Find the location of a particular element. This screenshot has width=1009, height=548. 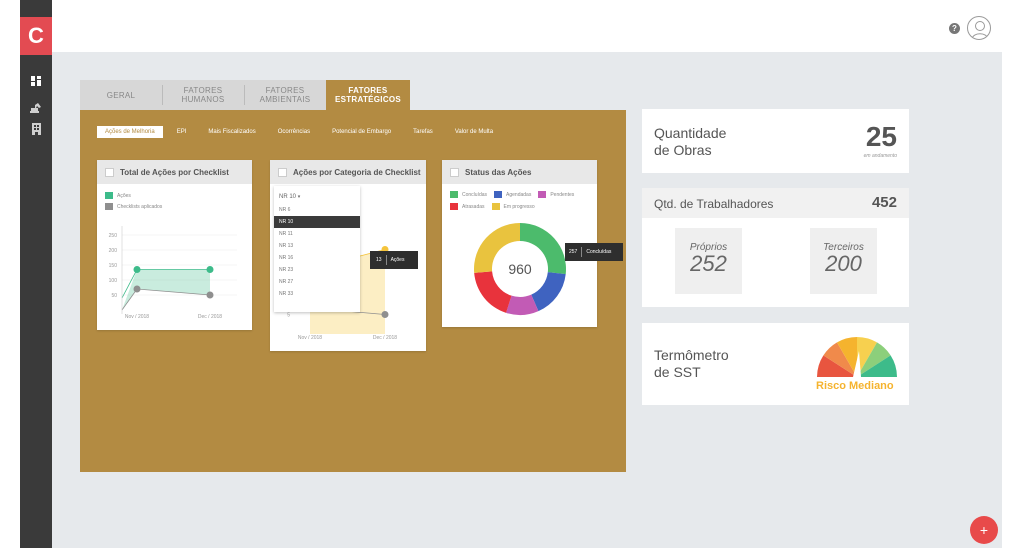

dropdown-option: NR 23 is located at coordinates (317, 270).